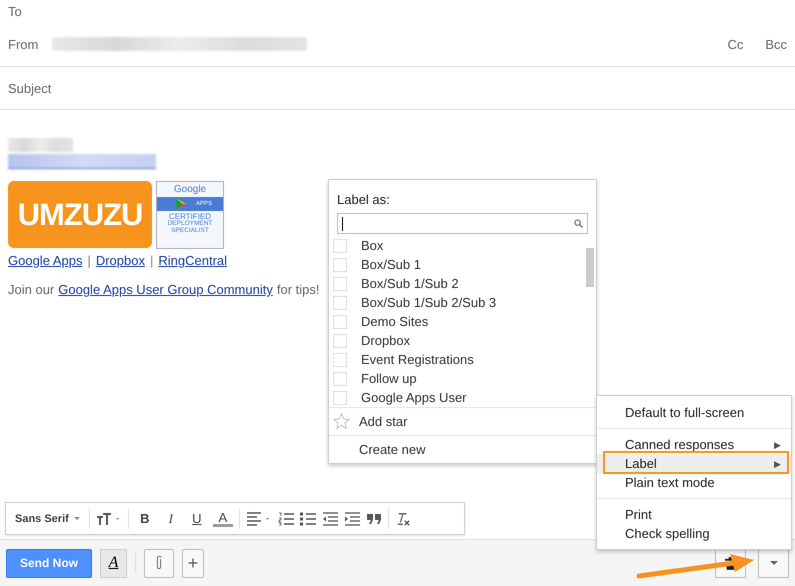 The width and height of the screenshot is (795, 586). Describe the element at coordinates (196, 518) in the screenshot. I see `format-button: U` at that location.